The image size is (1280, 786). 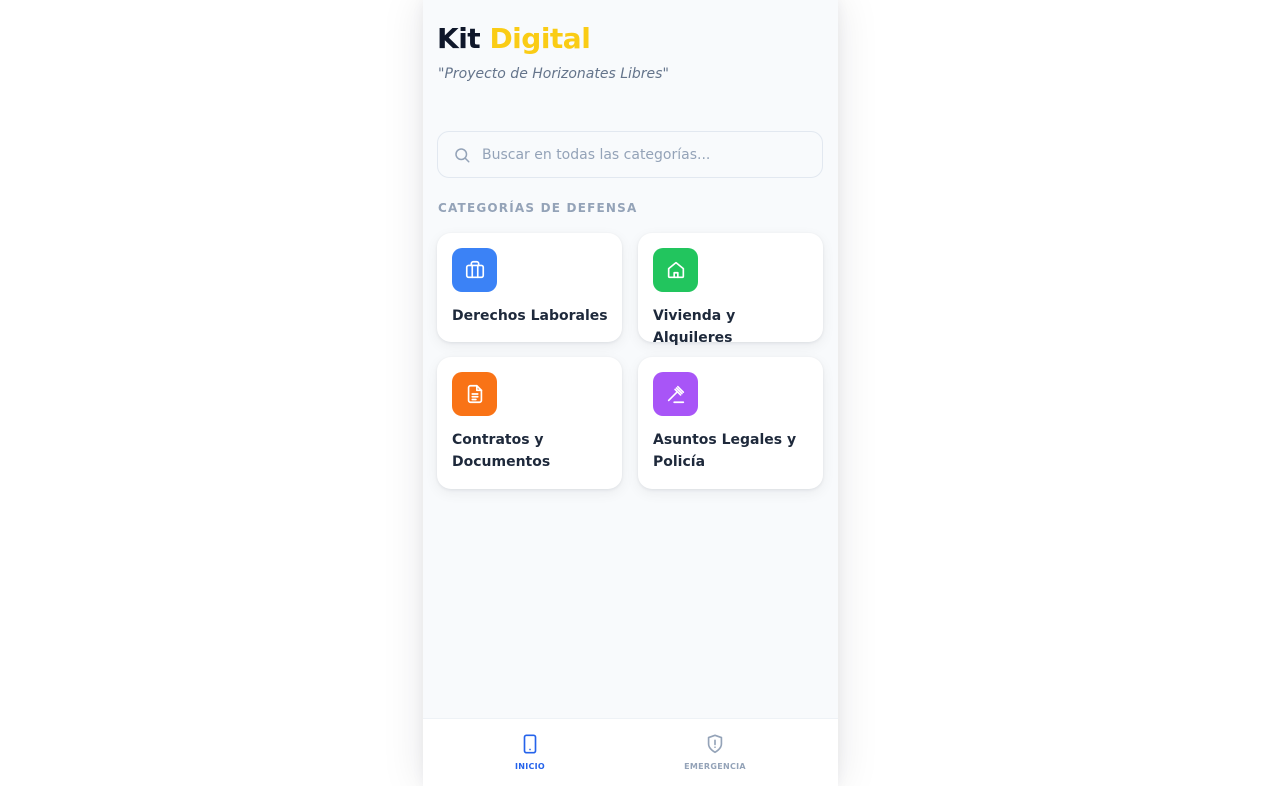 I want to click on app-title: Kit Digital, so click(x=514, y=39).